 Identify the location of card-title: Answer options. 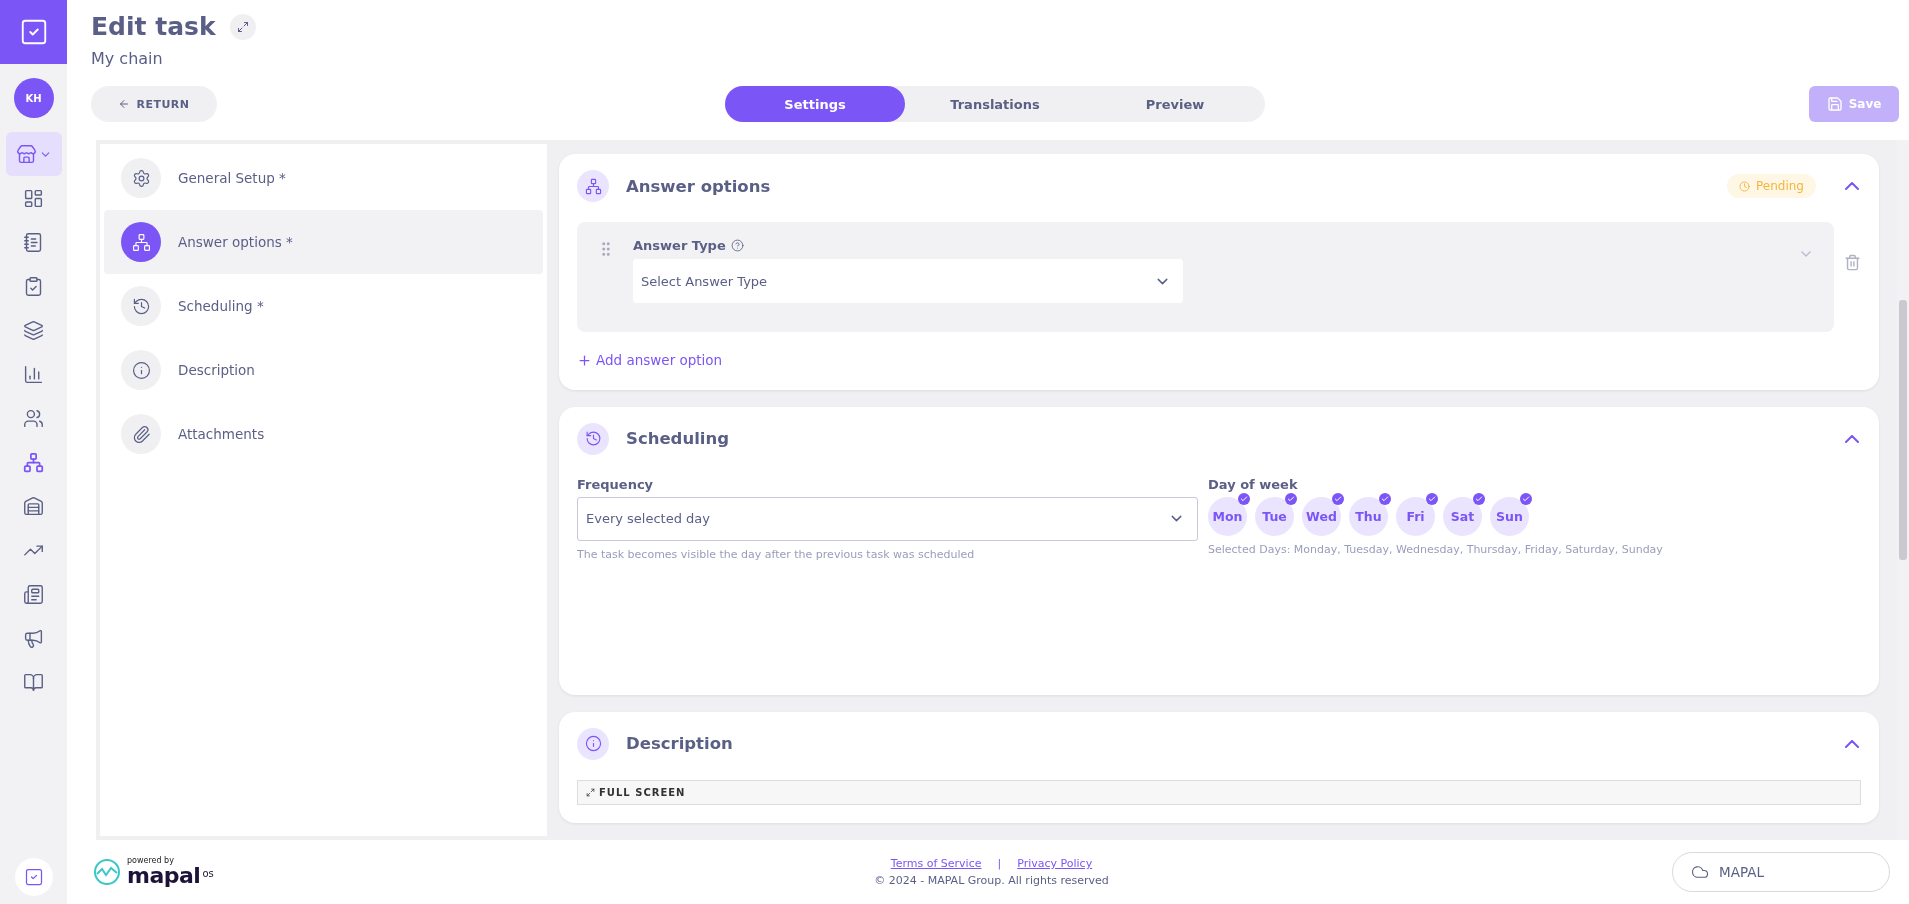
(699, 186).